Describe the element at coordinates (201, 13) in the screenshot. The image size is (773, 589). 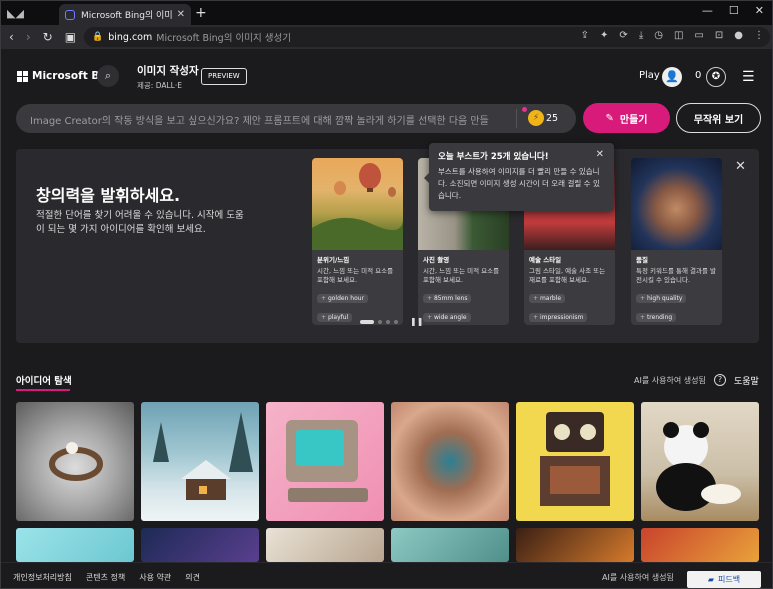
I see `new-tab-button: +` at that location.